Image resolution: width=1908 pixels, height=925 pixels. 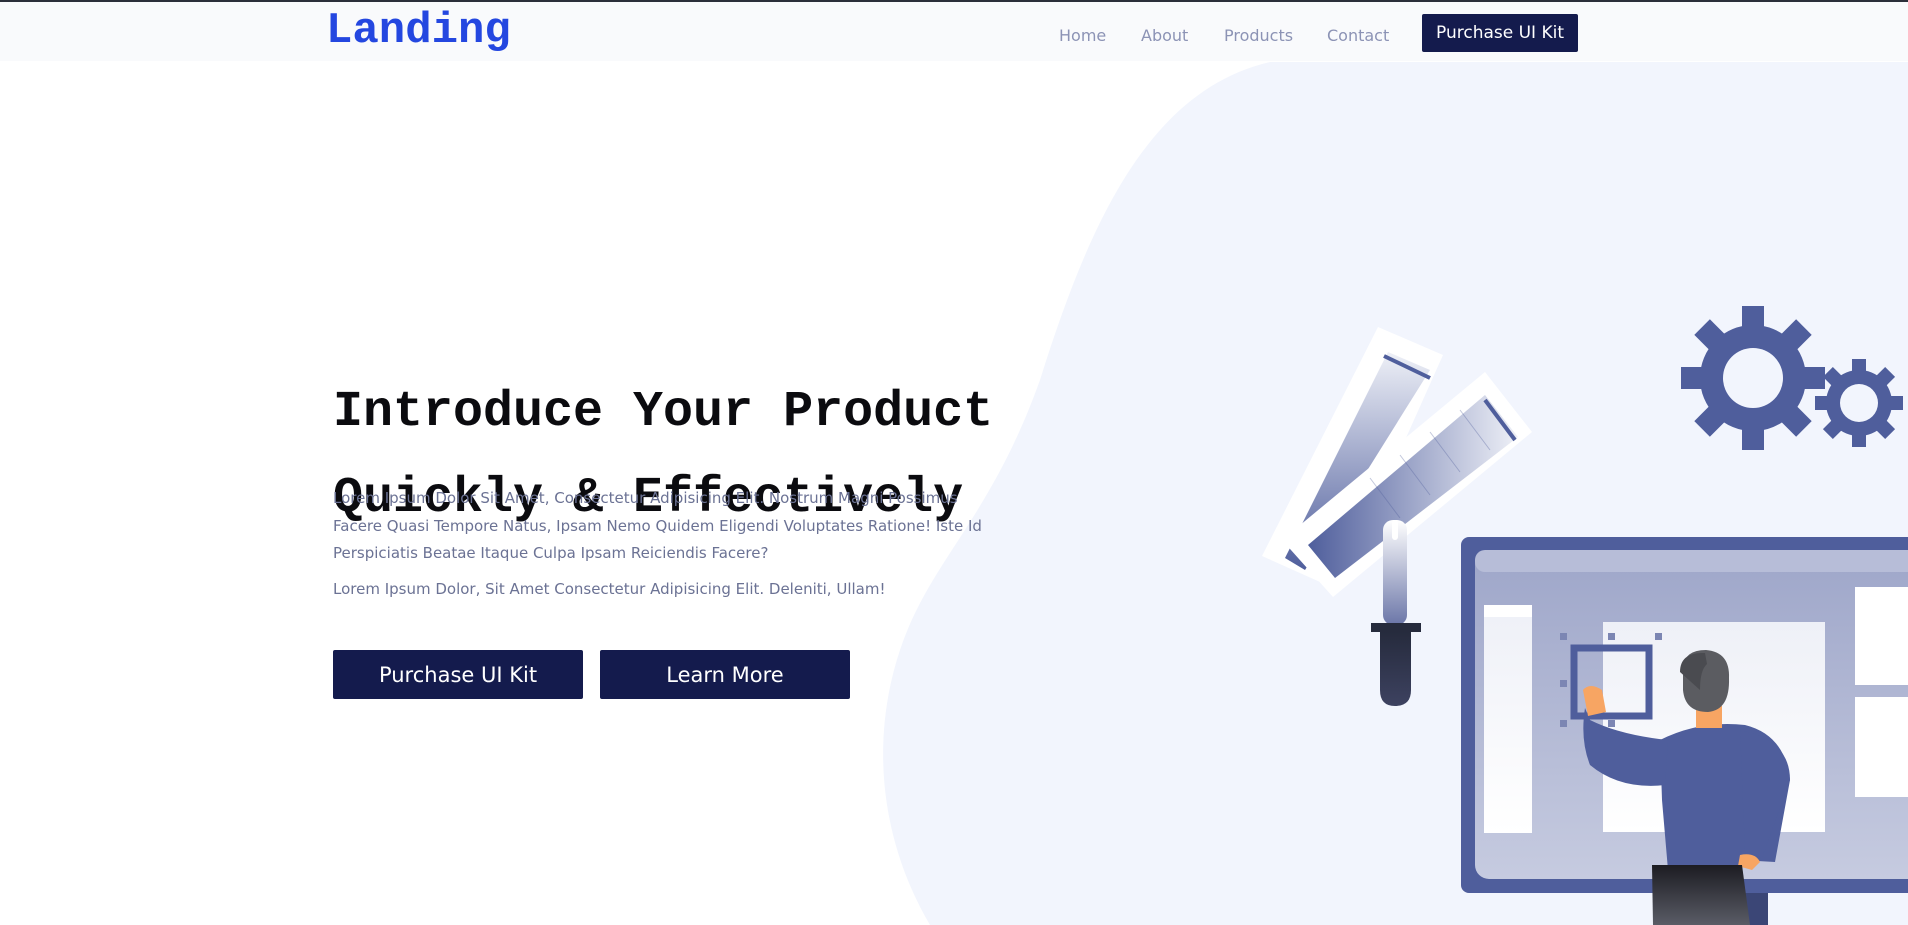 What do you see at coordinates (1082, 35) in the screenshot?
I see `nav-link-home: Home` at bounding box center [1082, 35].